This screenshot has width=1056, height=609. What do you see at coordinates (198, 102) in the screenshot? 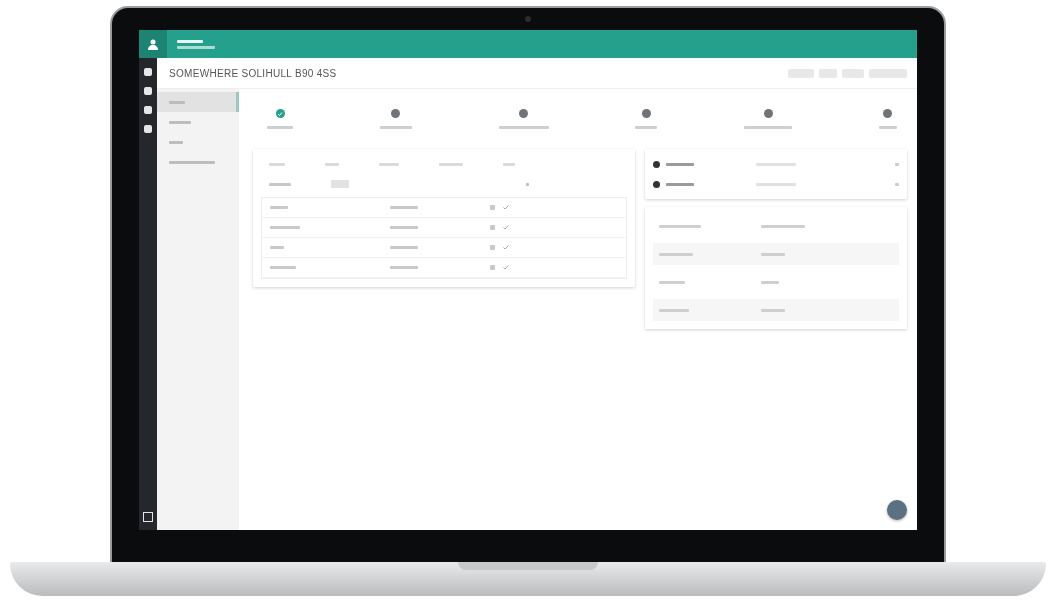
I see `sidebar-item` at bounding box center [198, 102].